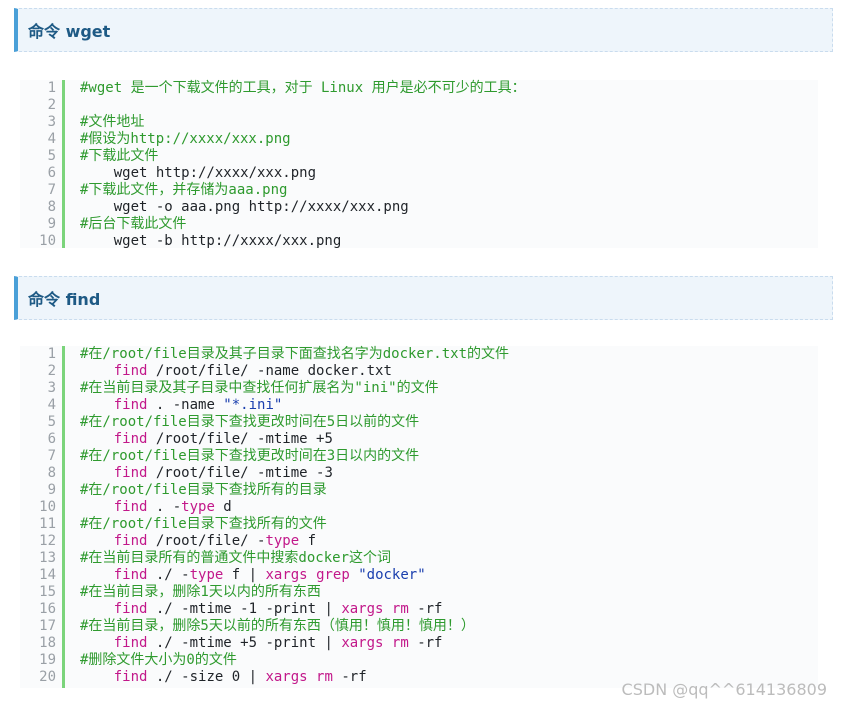  I want to click on code-token: grep, so click(333, 575).